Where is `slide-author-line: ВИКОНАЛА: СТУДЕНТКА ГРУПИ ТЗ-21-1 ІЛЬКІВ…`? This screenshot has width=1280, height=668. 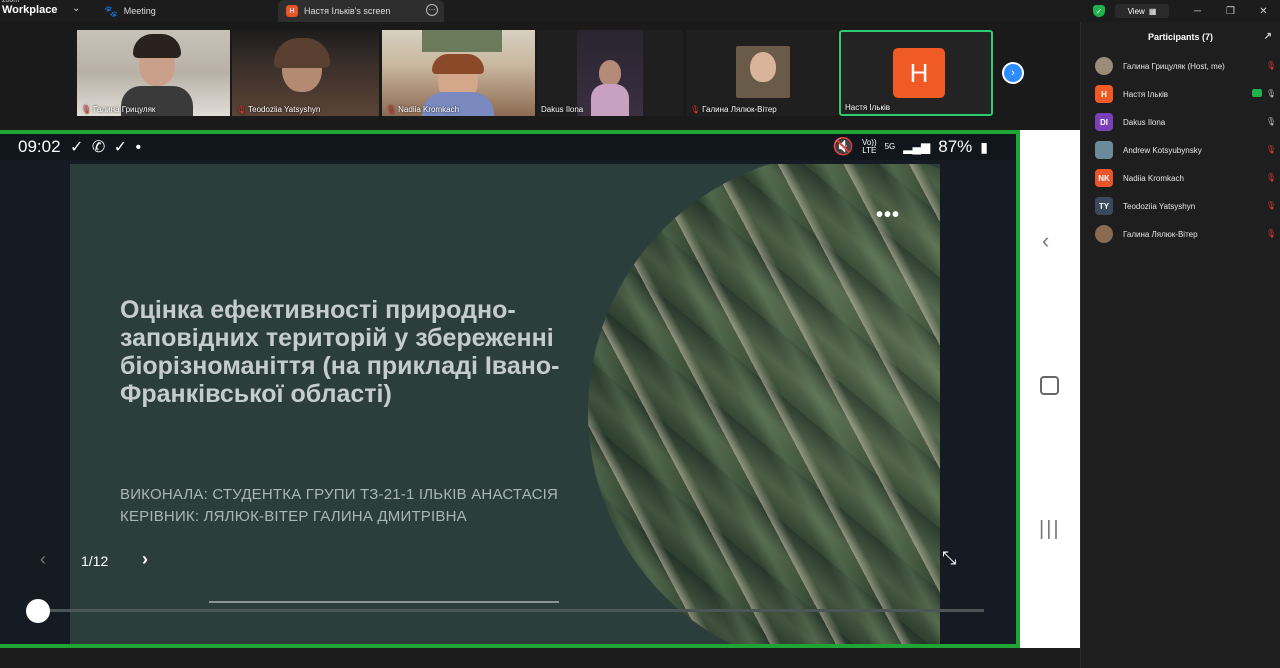
slide-author-line: ВИКОНАЛА: СТУДЕНТКА ГРУПИ ТЗ-21-1 ІЛЬКІВ… is located at coordinates (339, 494).